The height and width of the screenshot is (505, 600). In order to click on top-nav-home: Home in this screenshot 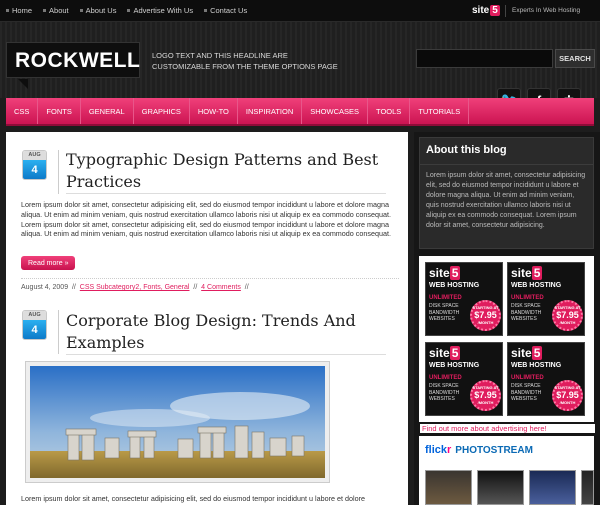, I will do `click(19, 10)`.